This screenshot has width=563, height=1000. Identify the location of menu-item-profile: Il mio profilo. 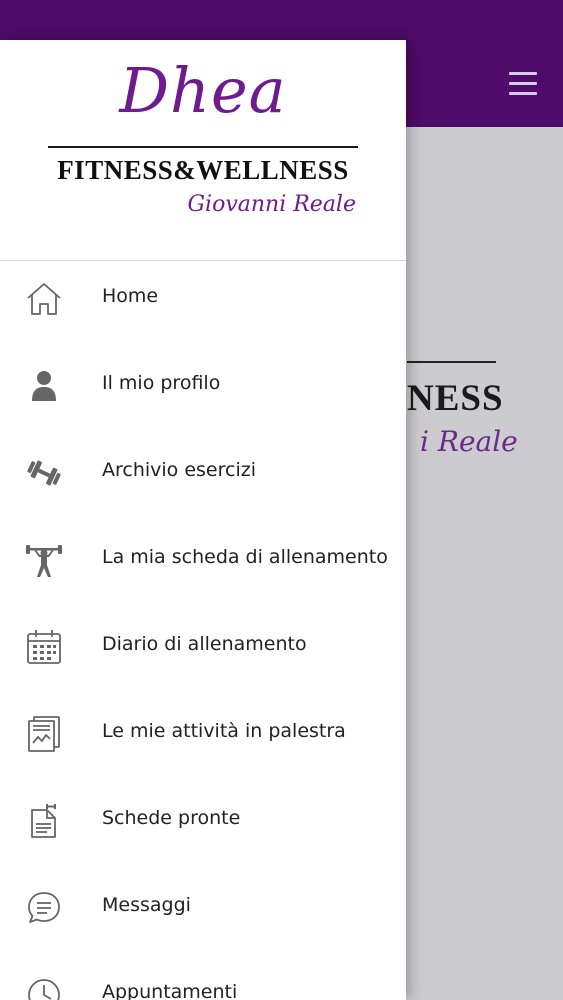
(203, 391).